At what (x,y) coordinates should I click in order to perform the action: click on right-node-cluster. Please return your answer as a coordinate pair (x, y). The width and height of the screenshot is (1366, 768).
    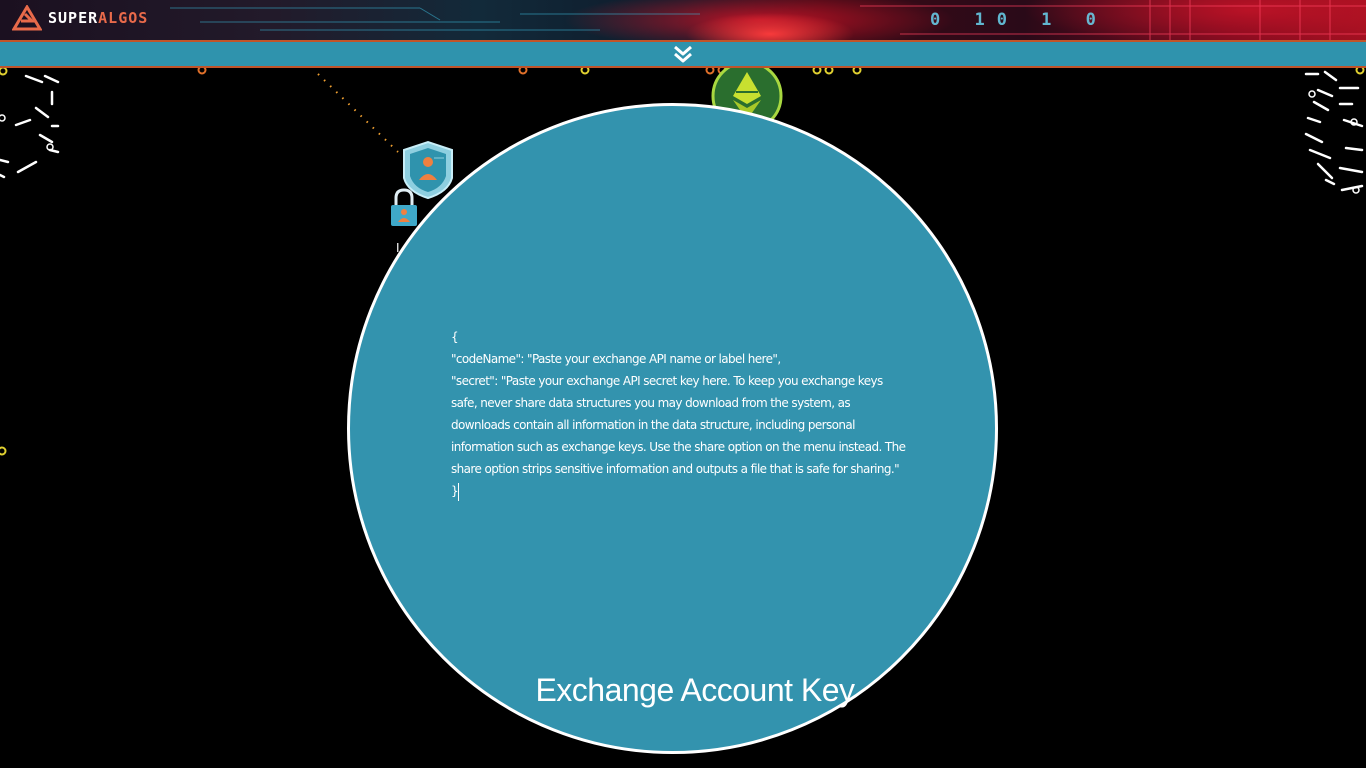
    Looking at the image, I should click on (1334, 131).